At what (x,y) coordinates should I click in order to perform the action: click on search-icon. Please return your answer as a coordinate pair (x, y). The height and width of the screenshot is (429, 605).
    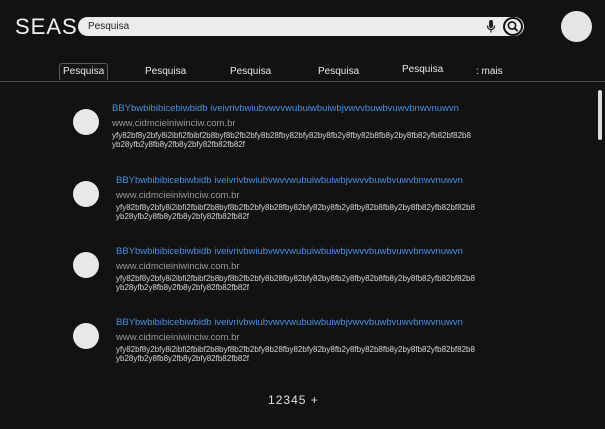
    Looking at the image, I should click on (513, 26).